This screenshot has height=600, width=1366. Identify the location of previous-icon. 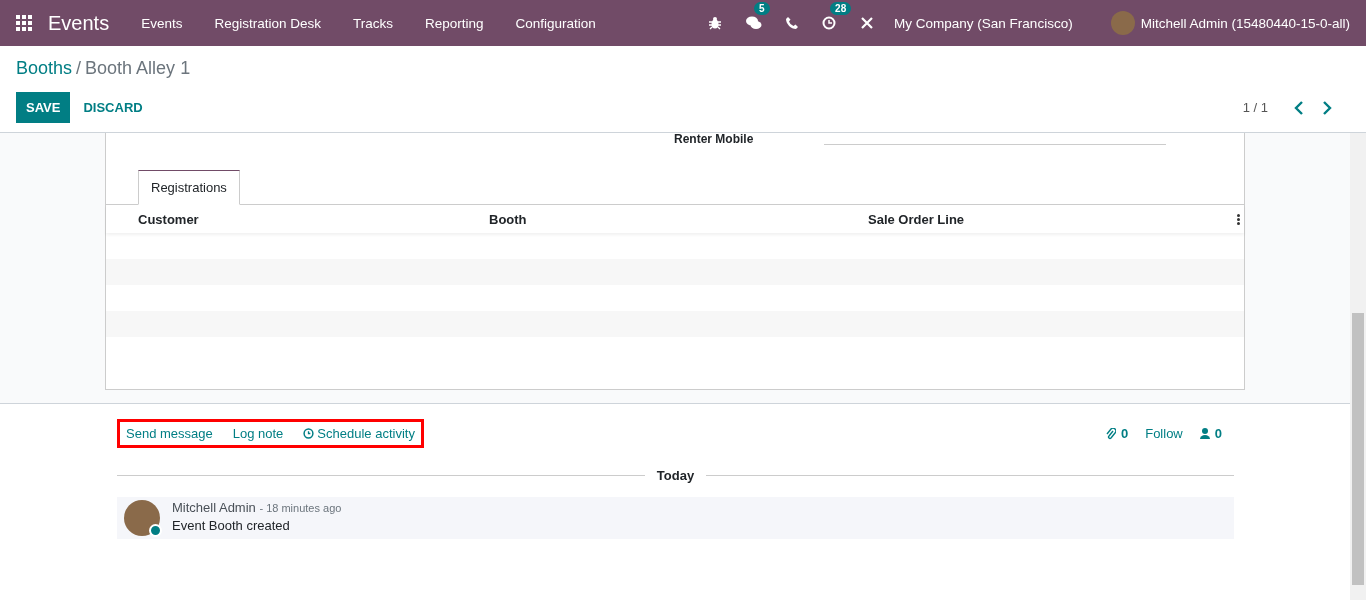
(1299, 107).